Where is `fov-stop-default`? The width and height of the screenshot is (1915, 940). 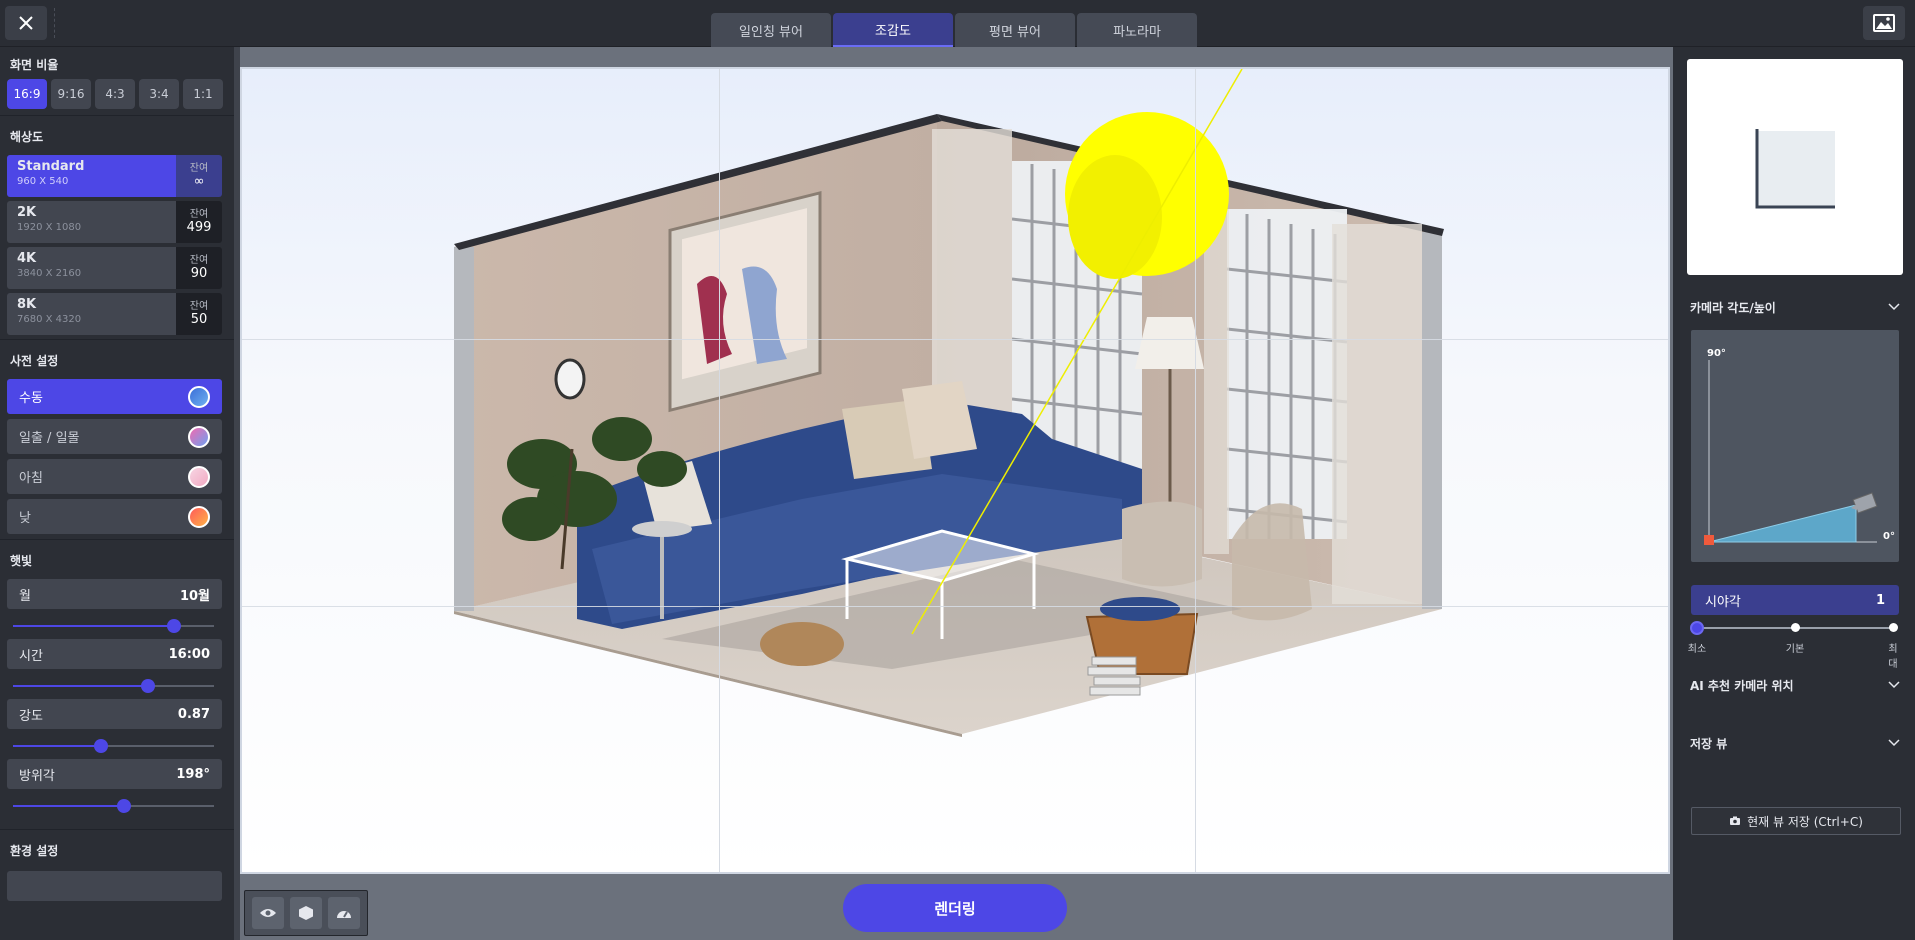
fov-stop-default is located at coordinates (1795, 627).